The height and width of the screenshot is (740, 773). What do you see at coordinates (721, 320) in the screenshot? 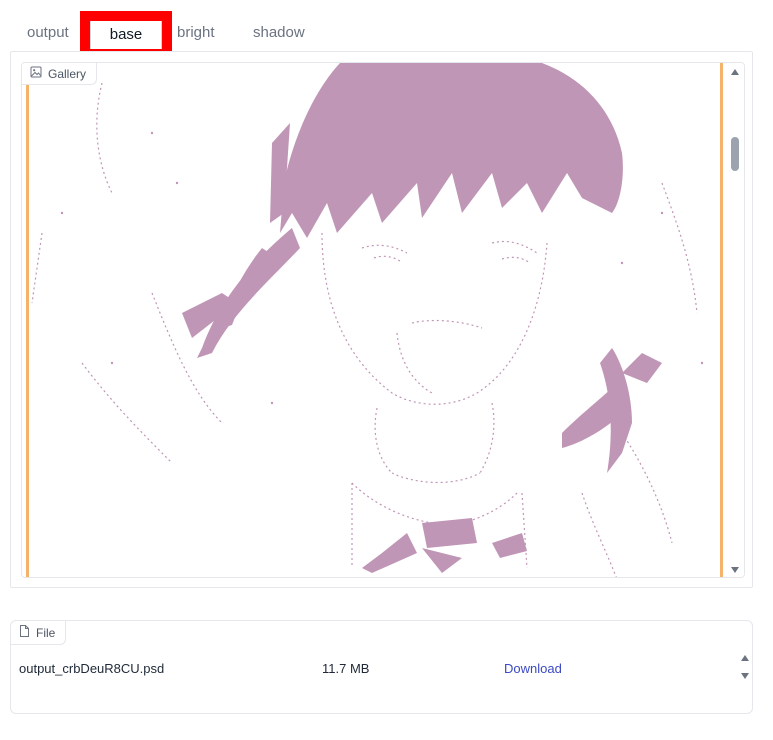
I see `selection-border-right` at bounding box center [721, 320].